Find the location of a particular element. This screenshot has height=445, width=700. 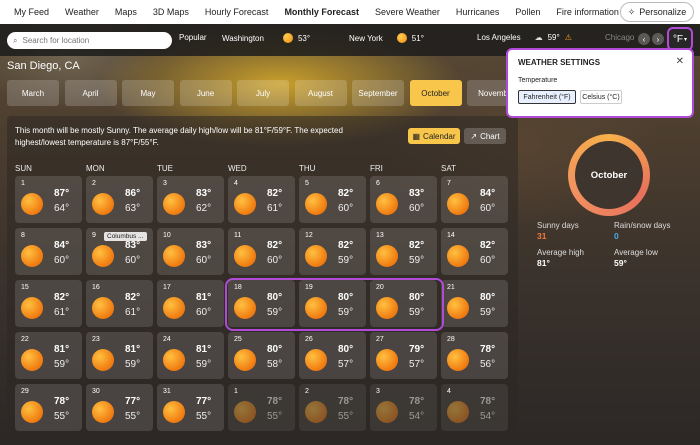

low-temp: 60° is located at coordinates (133, 260).